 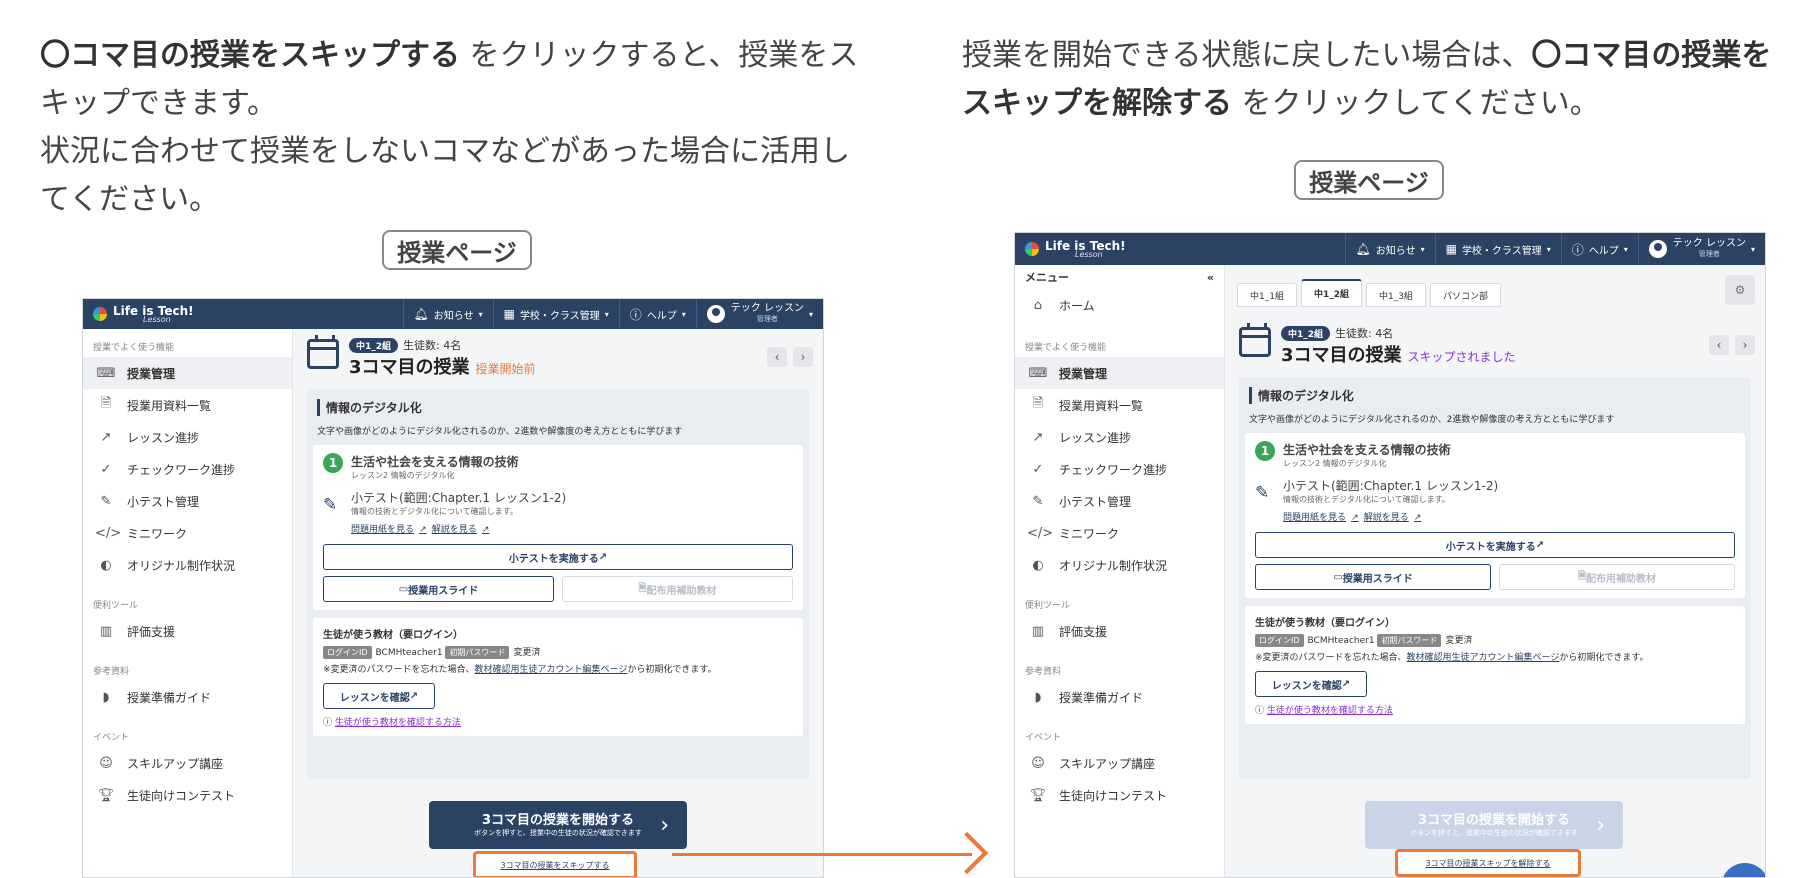 I want to click on skip-lesson-link: 3コマ目の授業をスキップする, so click(x=555, y=864).